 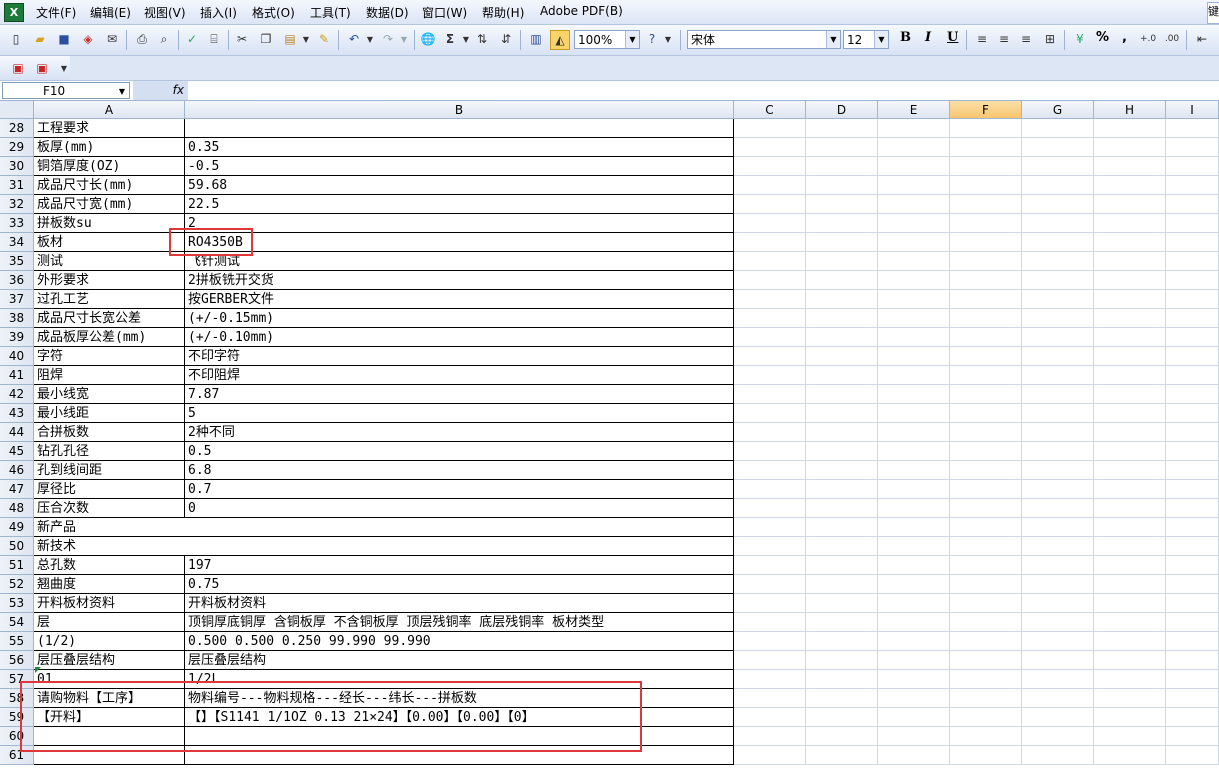 I want to click on new-document-icon: ▯, so click(x=16, y=39).